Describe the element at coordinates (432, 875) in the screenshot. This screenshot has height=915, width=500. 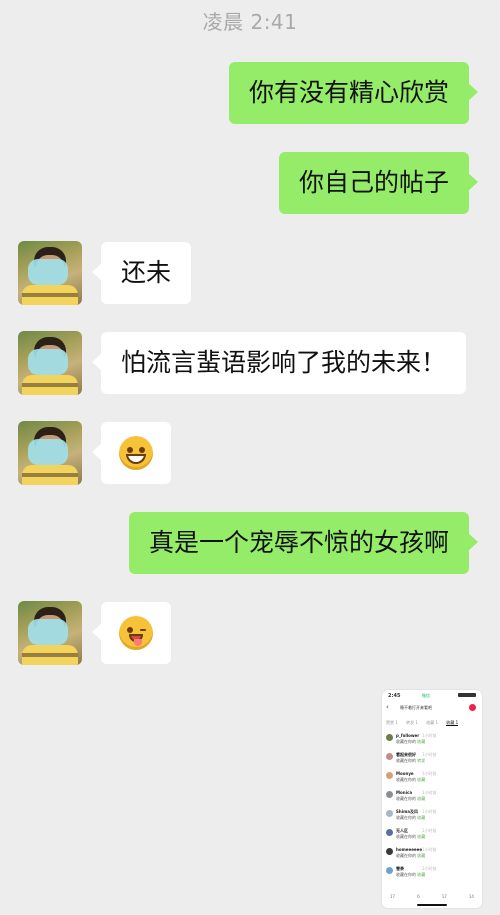
I see `comment-row: 雪茶 1小时前 收藏在你的 收藏` at that location.